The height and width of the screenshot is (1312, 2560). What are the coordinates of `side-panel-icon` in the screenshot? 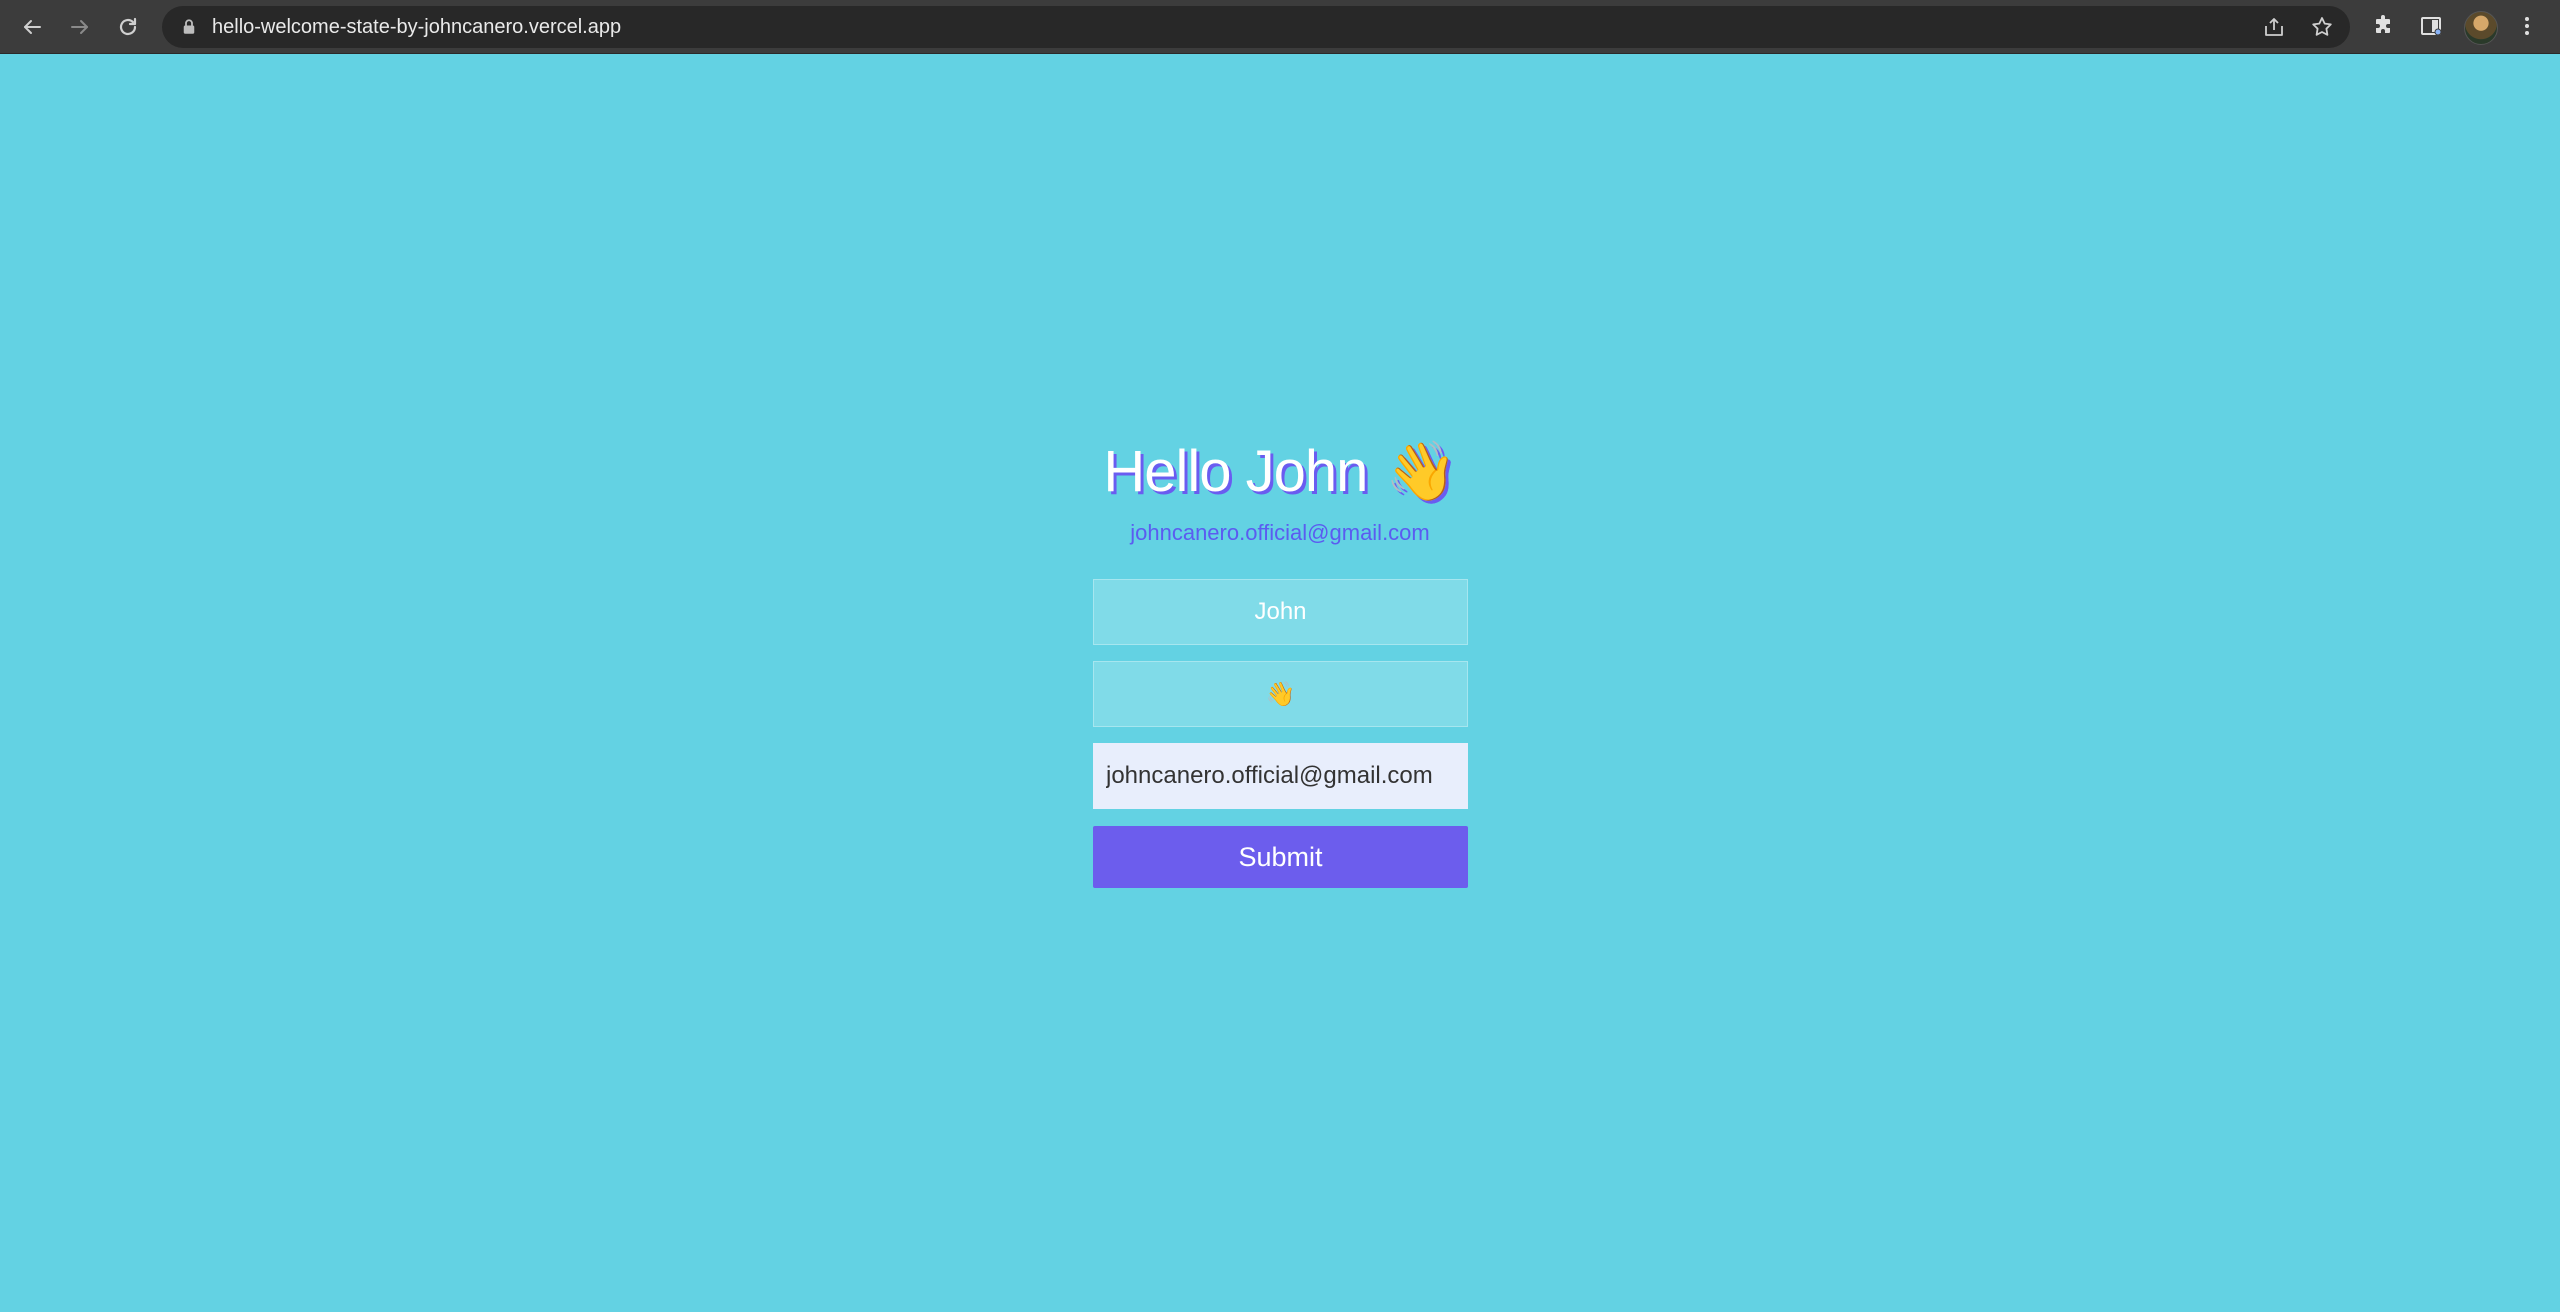 It's located at (2431, 26).